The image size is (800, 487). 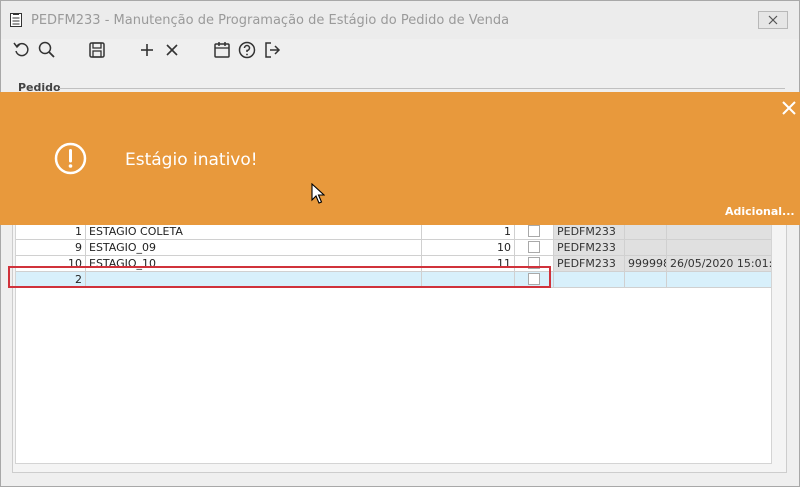 I want to click on refresh-icon, so click(x=22, y=50).